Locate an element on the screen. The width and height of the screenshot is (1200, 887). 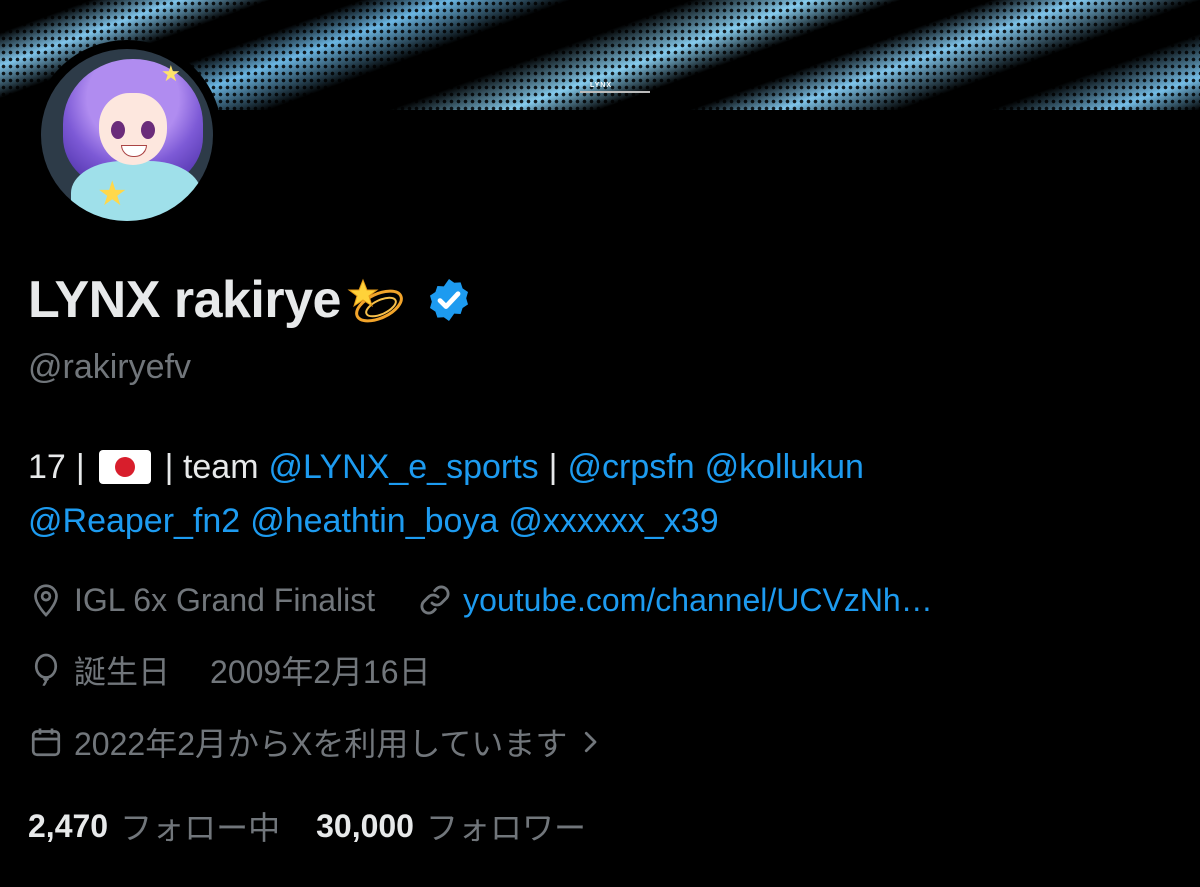
avatar-right-eye is located at coordinates (148, 130).